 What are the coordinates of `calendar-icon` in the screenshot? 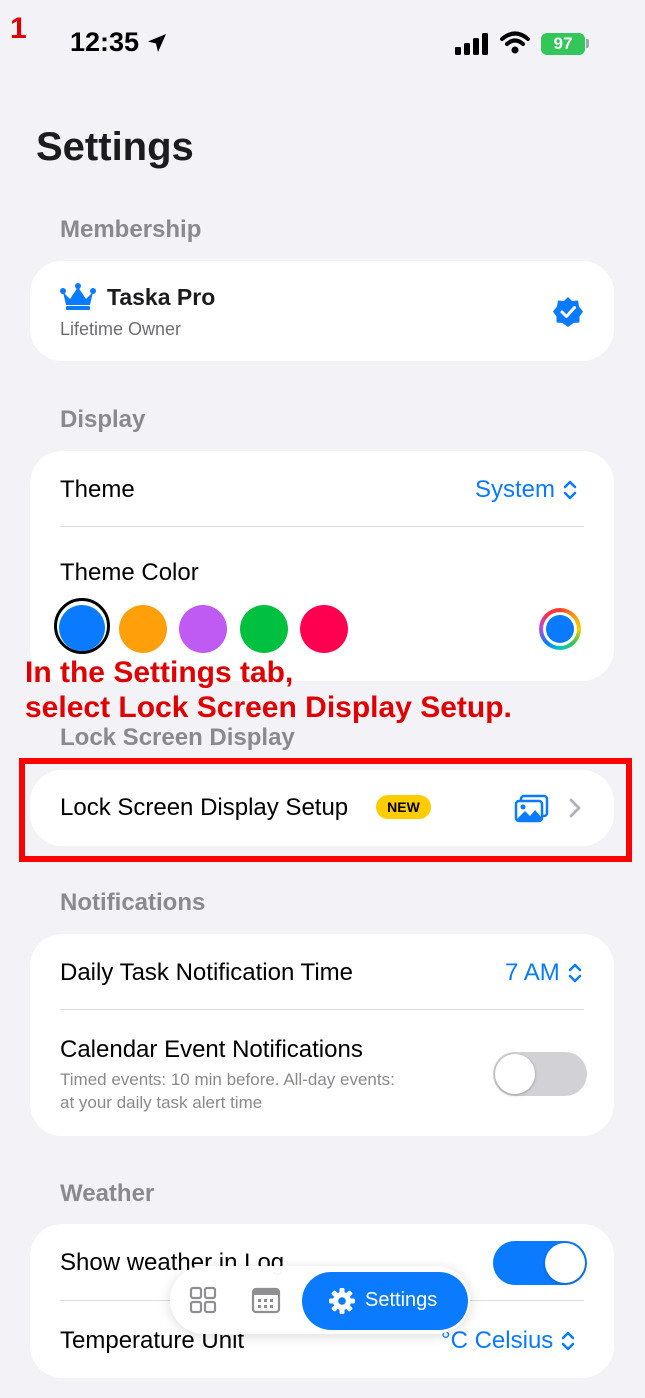 It's located at (266, 1300).